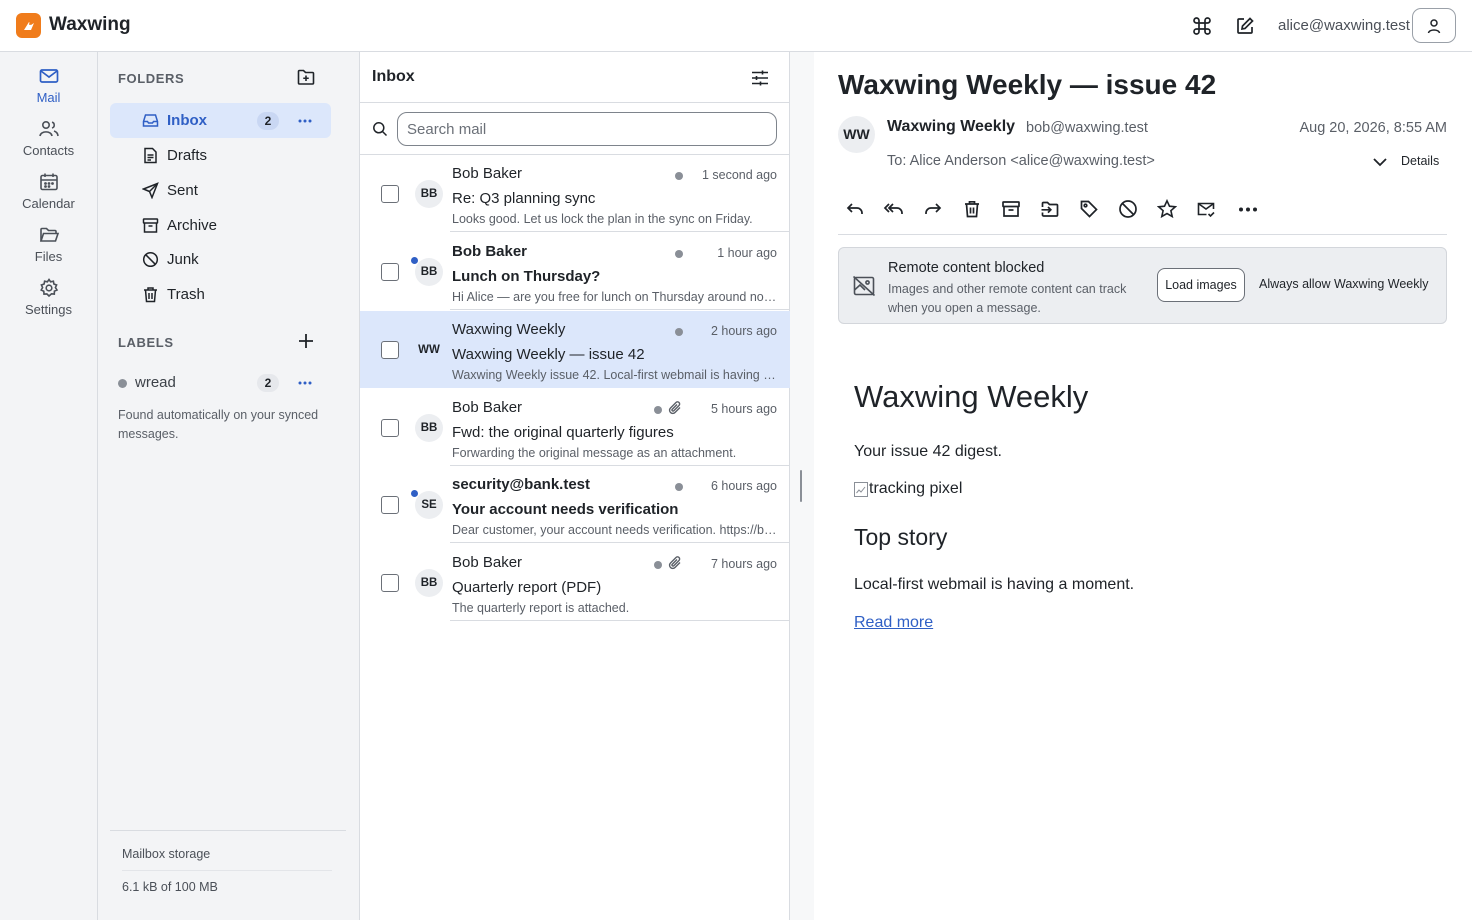 This screenshot has height=920, width=1472. What do you see at coordinates (760, 78) in the screenshot?
I see `list-filter-button` at bounding box center [760, 78].